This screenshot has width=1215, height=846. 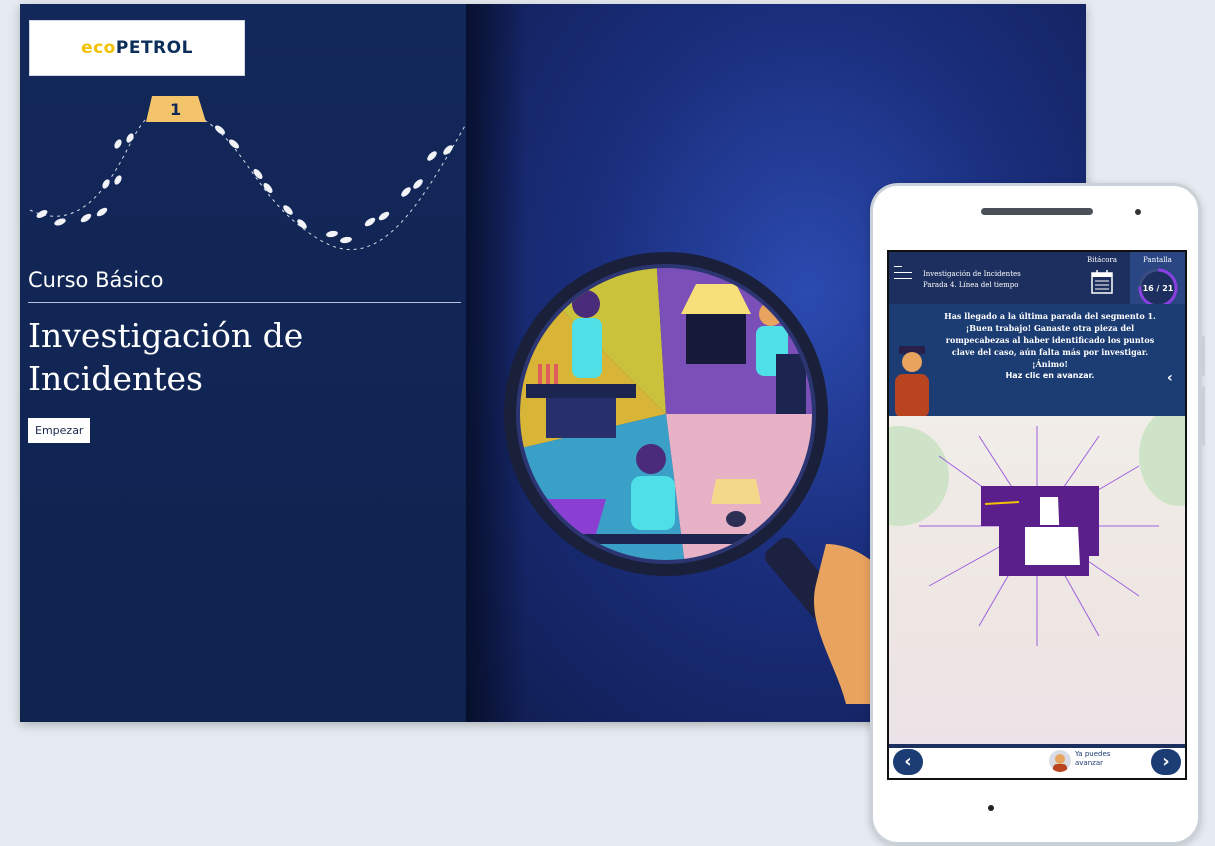 I want to click on course-title: Investigación de Incidentes, so click(x=166, y=357).